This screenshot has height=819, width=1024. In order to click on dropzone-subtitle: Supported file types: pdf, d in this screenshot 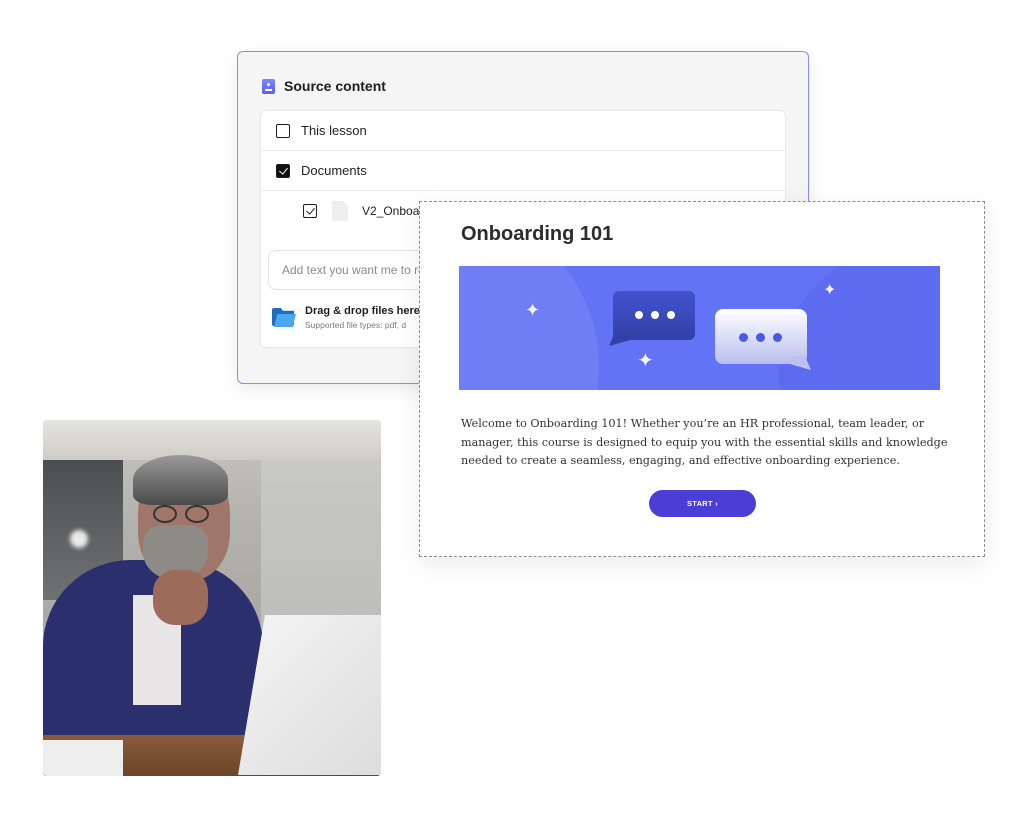, I will do `click(356, 325)`.